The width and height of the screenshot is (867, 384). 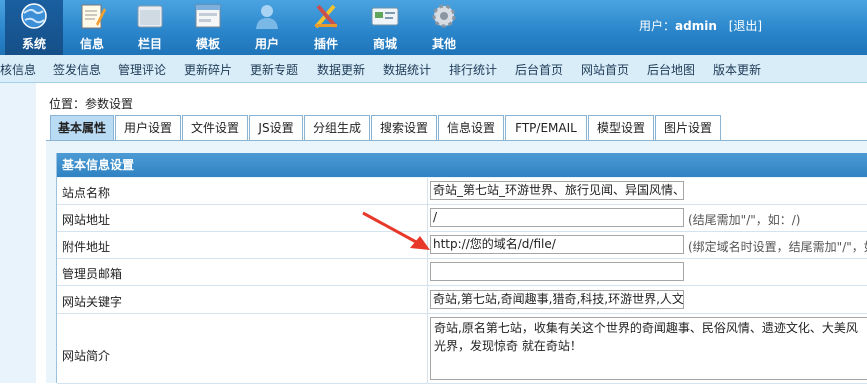 I want to click on nav-user: 用户, so click(x=267, y=27).